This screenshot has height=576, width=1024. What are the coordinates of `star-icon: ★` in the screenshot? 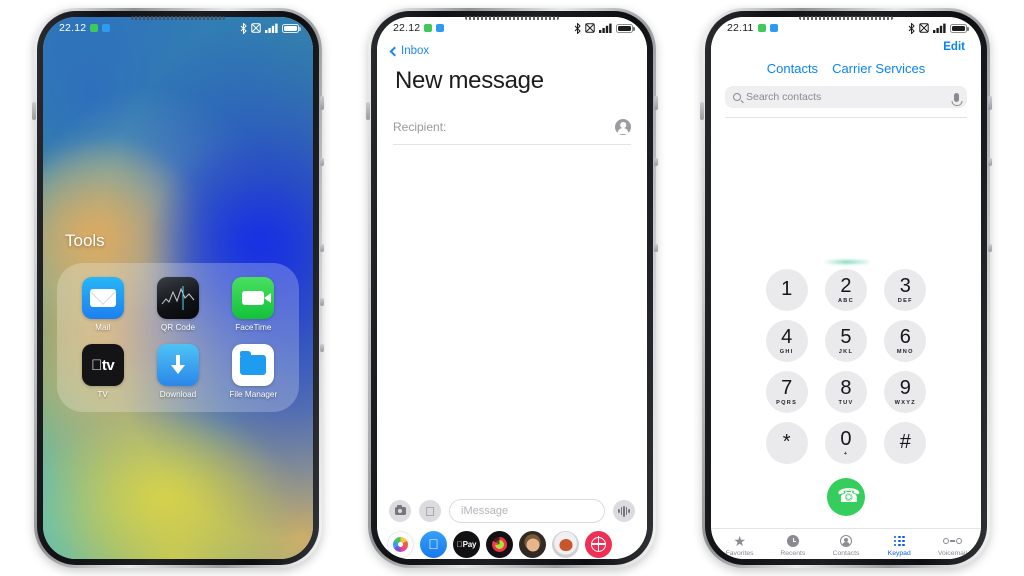 It's located at (739, 541).